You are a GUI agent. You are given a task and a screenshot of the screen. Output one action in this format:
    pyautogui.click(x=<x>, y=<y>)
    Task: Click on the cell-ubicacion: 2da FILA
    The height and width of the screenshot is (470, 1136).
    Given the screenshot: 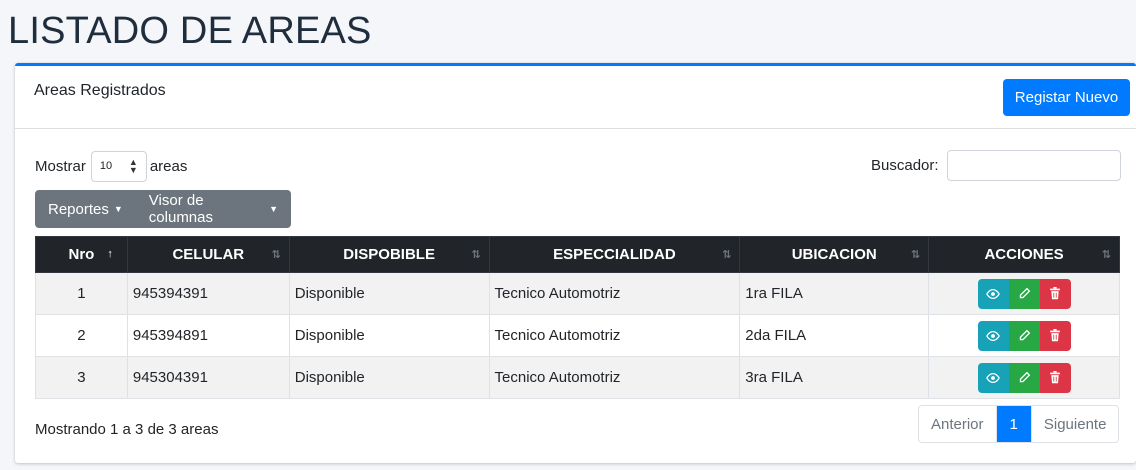 What is the action you would take?
    pyautogui.click(x=834, y=335)
    